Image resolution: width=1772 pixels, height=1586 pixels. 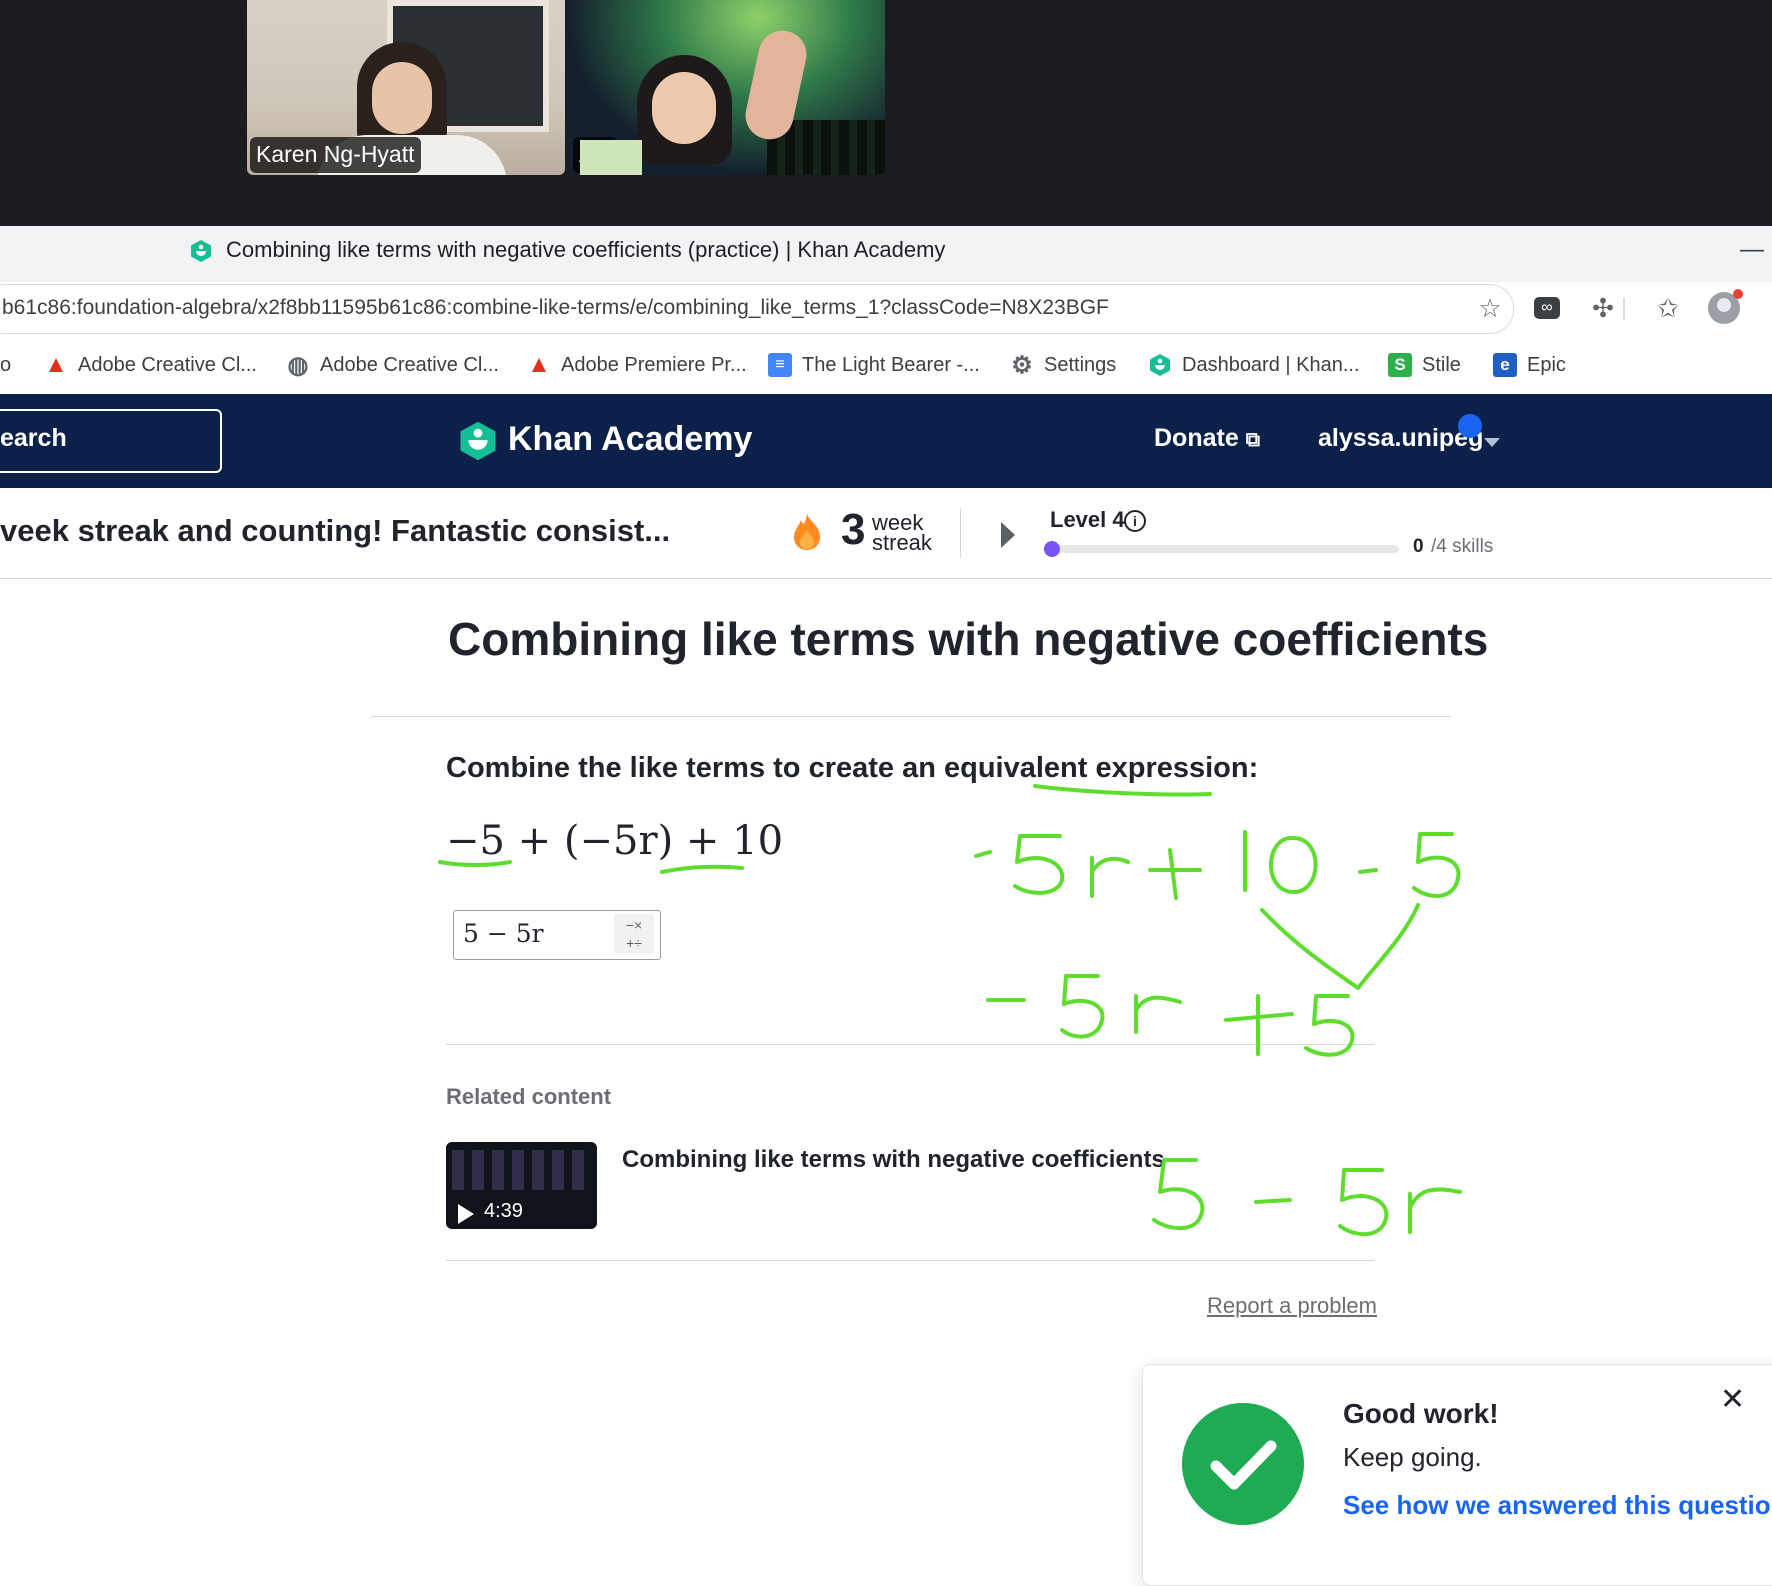 What do you see at coordinates (1490, 308) in the screenshot?
I see `star-icon: ☆` at bounding box center [1490, 308].